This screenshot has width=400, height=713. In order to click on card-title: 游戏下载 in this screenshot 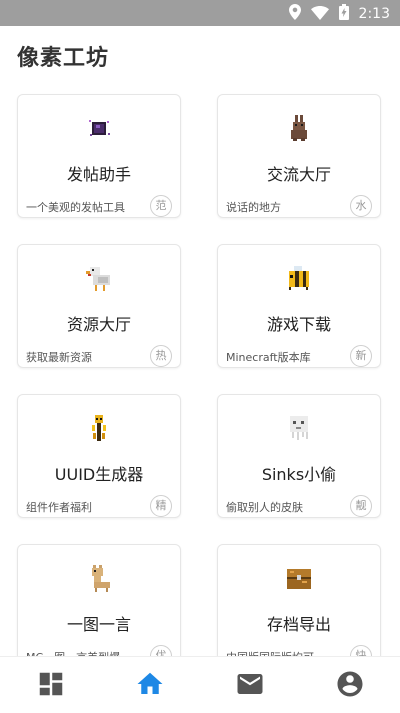, I will do `click(298, 324)`.